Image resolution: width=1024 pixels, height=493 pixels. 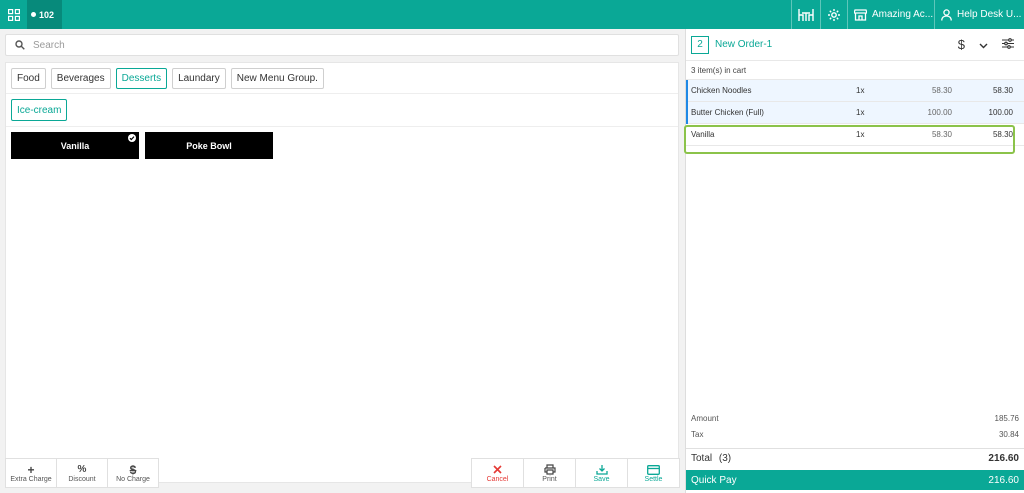 I want to click on search-input, so click(x=333, y=45).